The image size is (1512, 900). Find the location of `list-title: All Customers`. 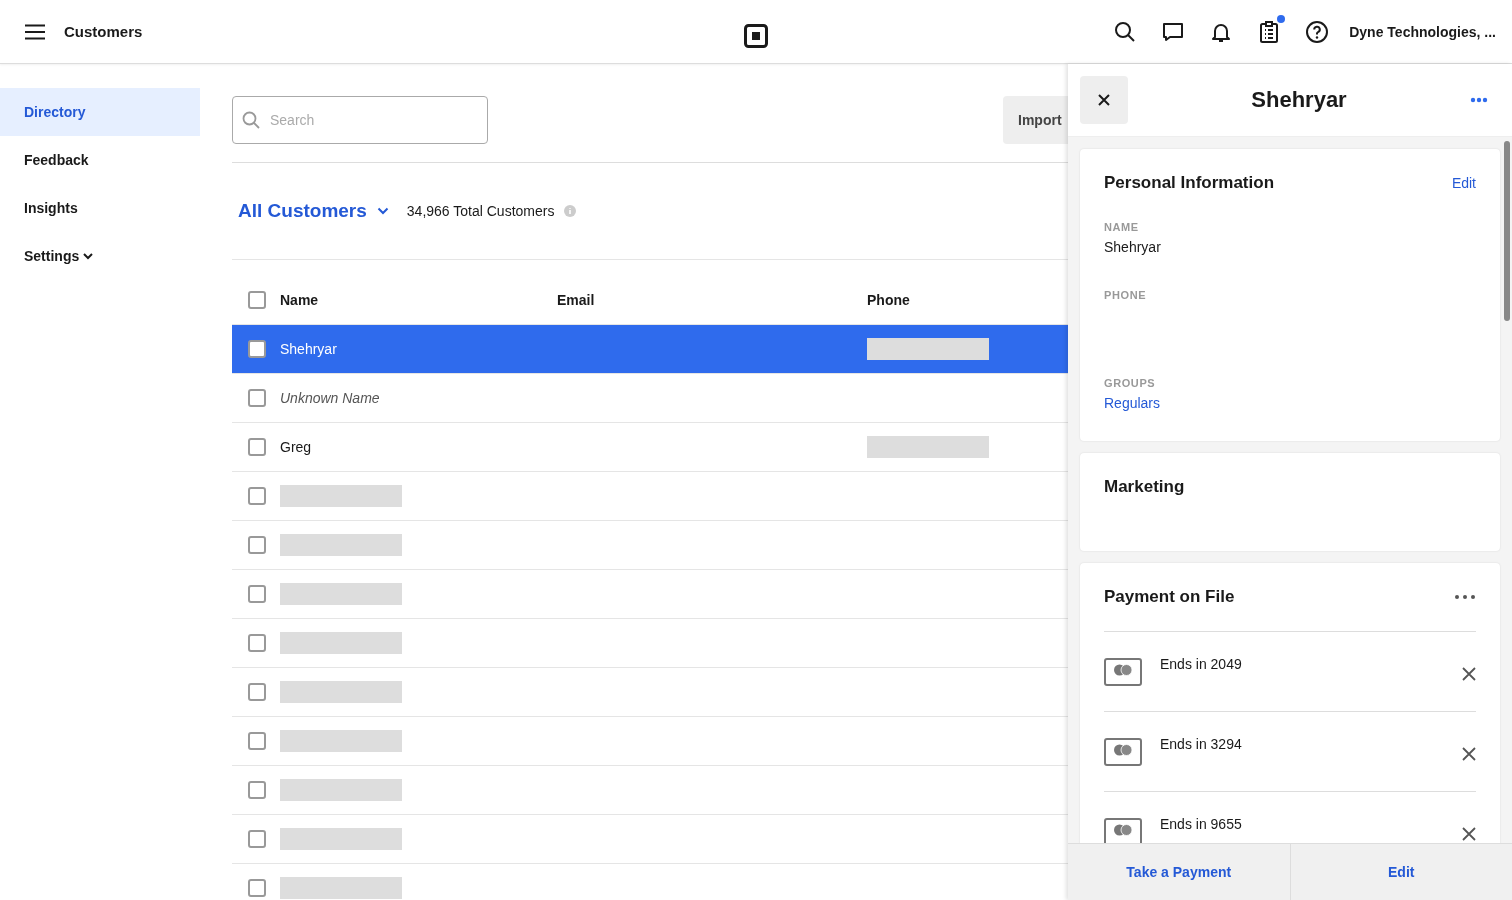

list-title: All Customers is located at coordinates (302, 211).